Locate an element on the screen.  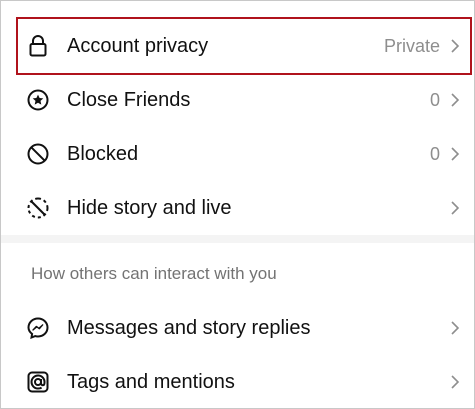
tags-mentions-label: Tags and mentions is located at coordinates (151, 381).